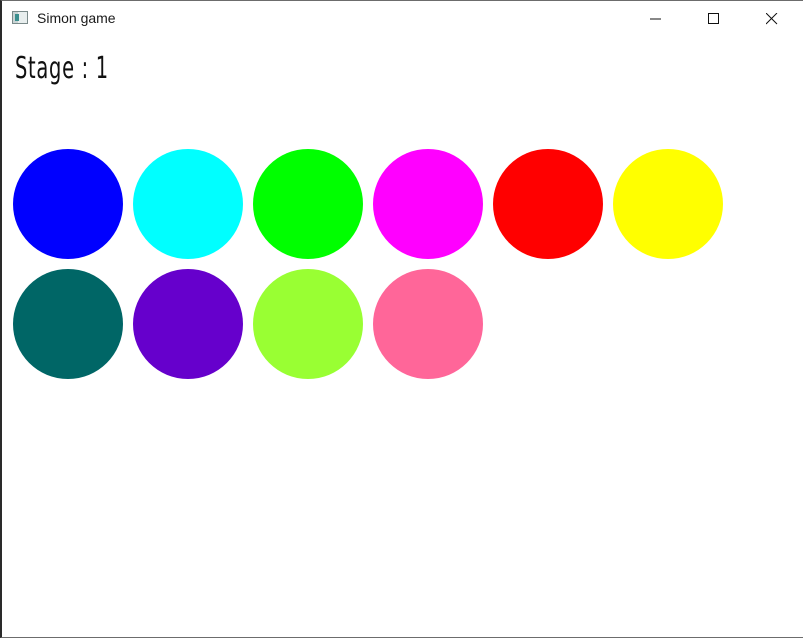  I want to click on circle-pink, so click(428, 324).